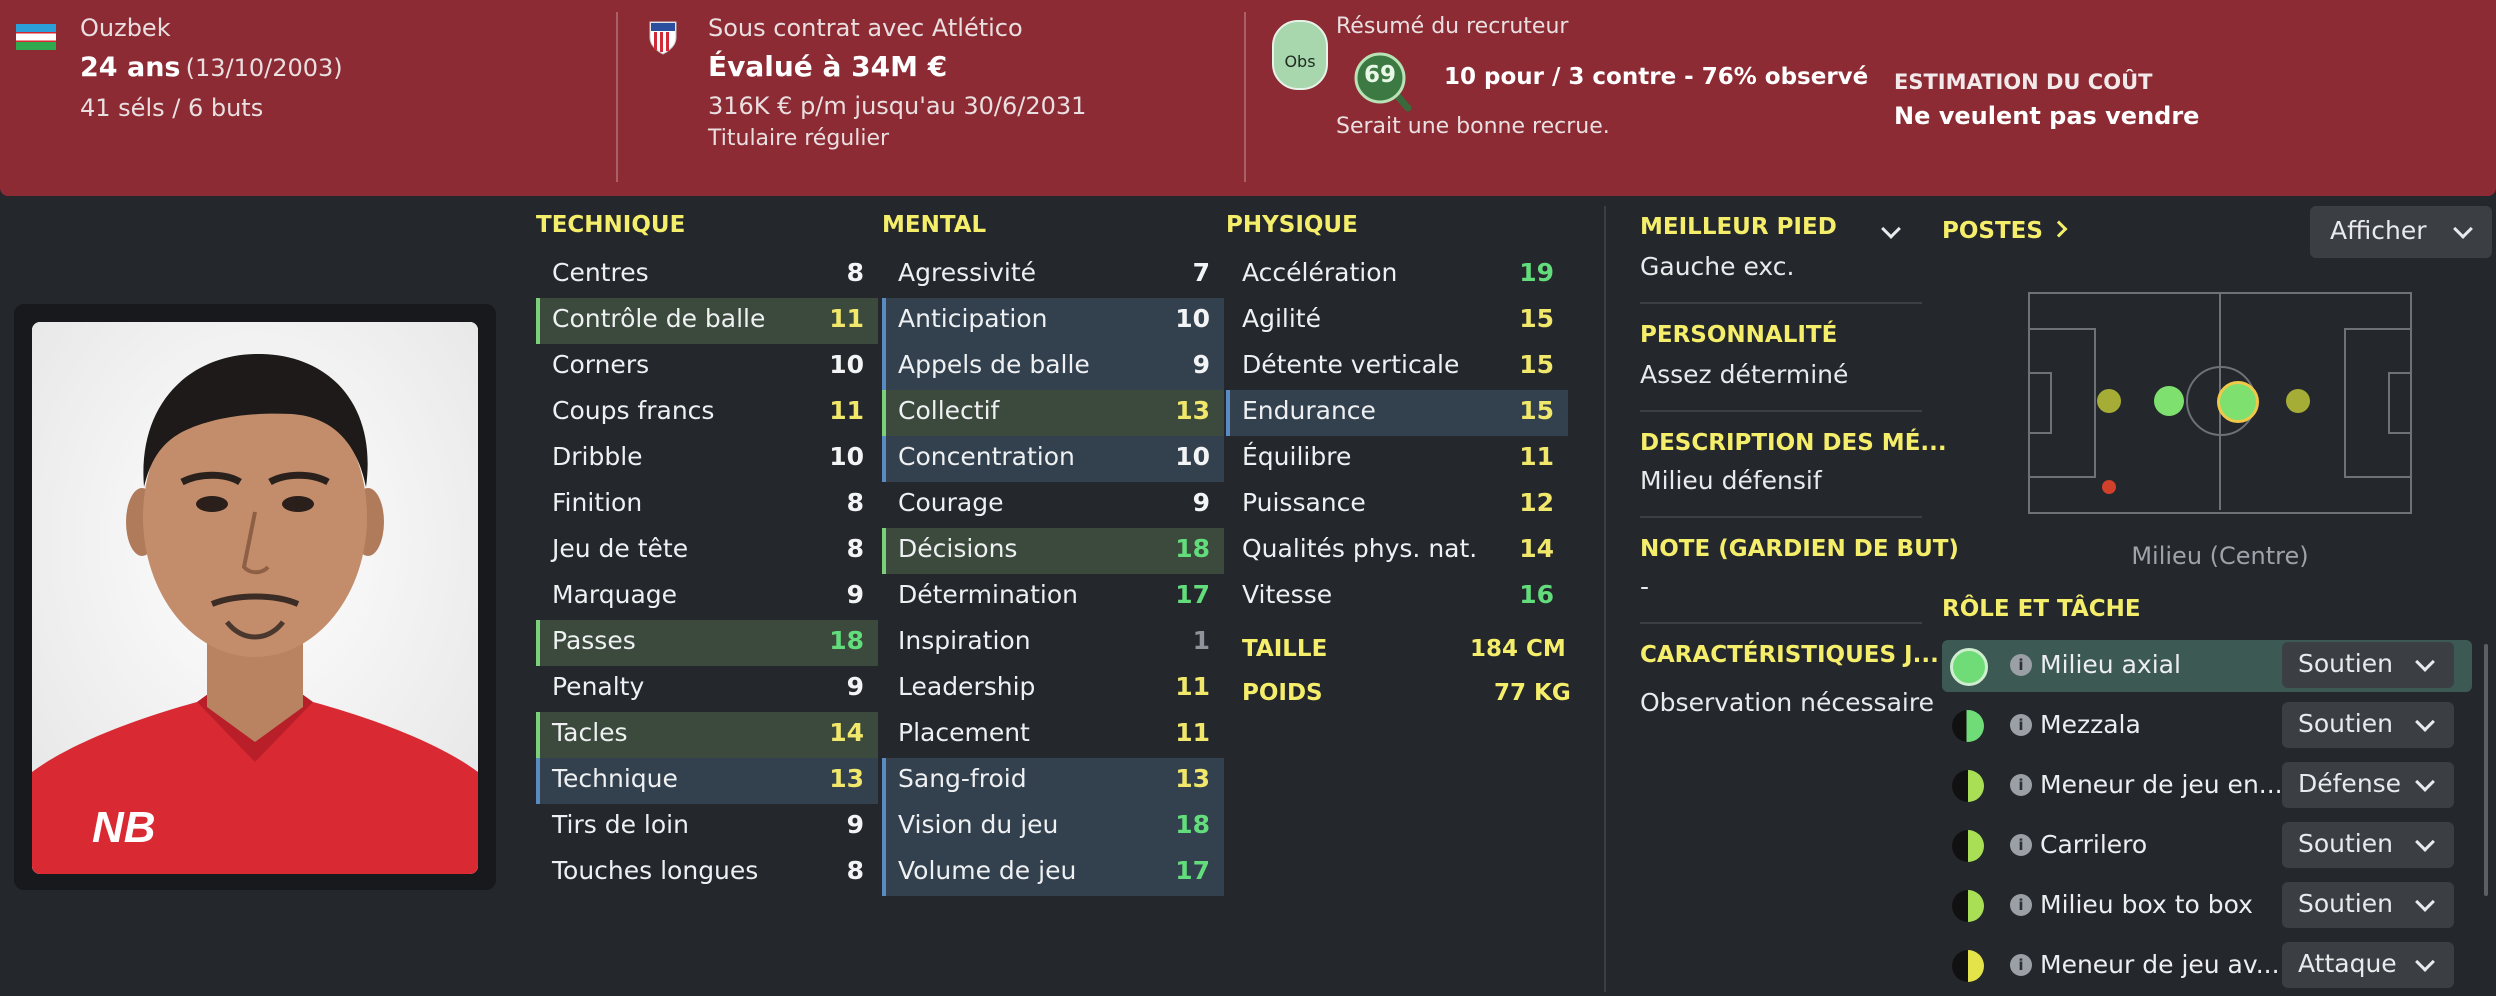  What do you see at coordinates (2207, 786) in the screenshot?
I see `role-row: i Meneur de jeu en... Défense` at bounding box center [2207, 786].